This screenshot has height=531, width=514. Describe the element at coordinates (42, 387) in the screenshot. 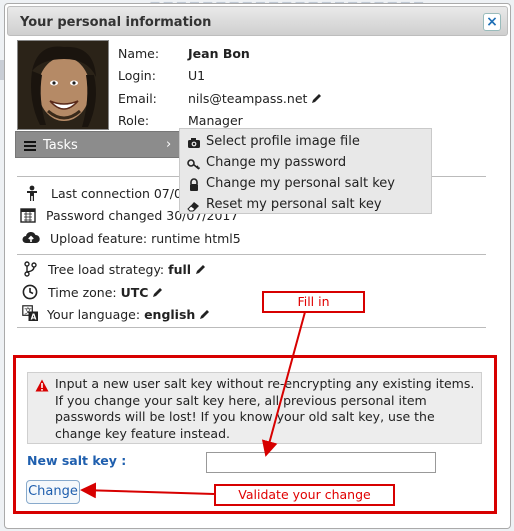

I see `warning-icon` at that location.